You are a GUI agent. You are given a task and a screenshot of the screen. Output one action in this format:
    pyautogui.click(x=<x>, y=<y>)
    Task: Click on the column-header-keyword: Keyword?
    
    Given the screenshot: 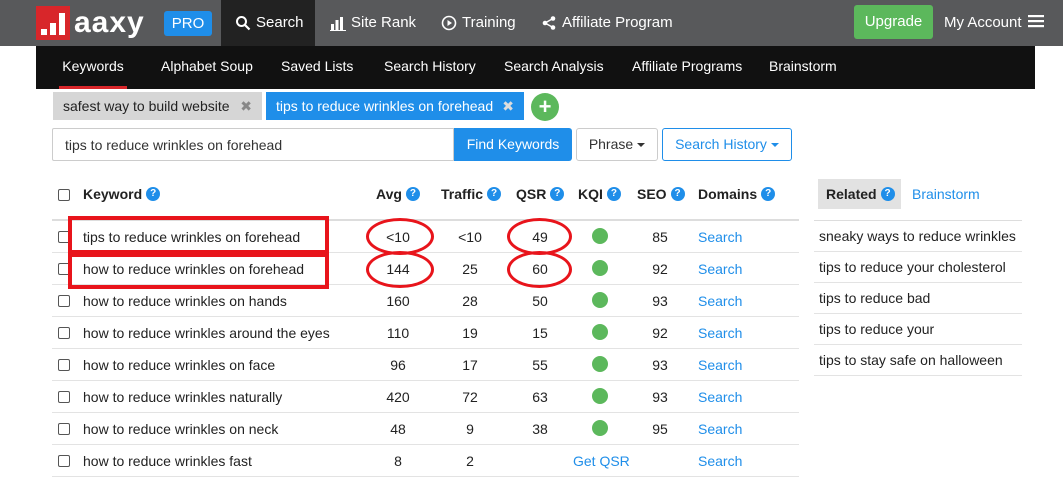 What is the action you would take?
    pyautogui.click(x=122, y=194)
    